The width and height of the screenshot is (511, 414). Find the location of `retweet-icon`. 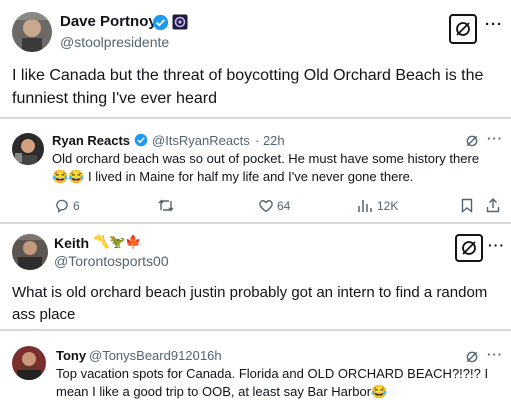

retweet-icon is located at coordinates (166, 205).